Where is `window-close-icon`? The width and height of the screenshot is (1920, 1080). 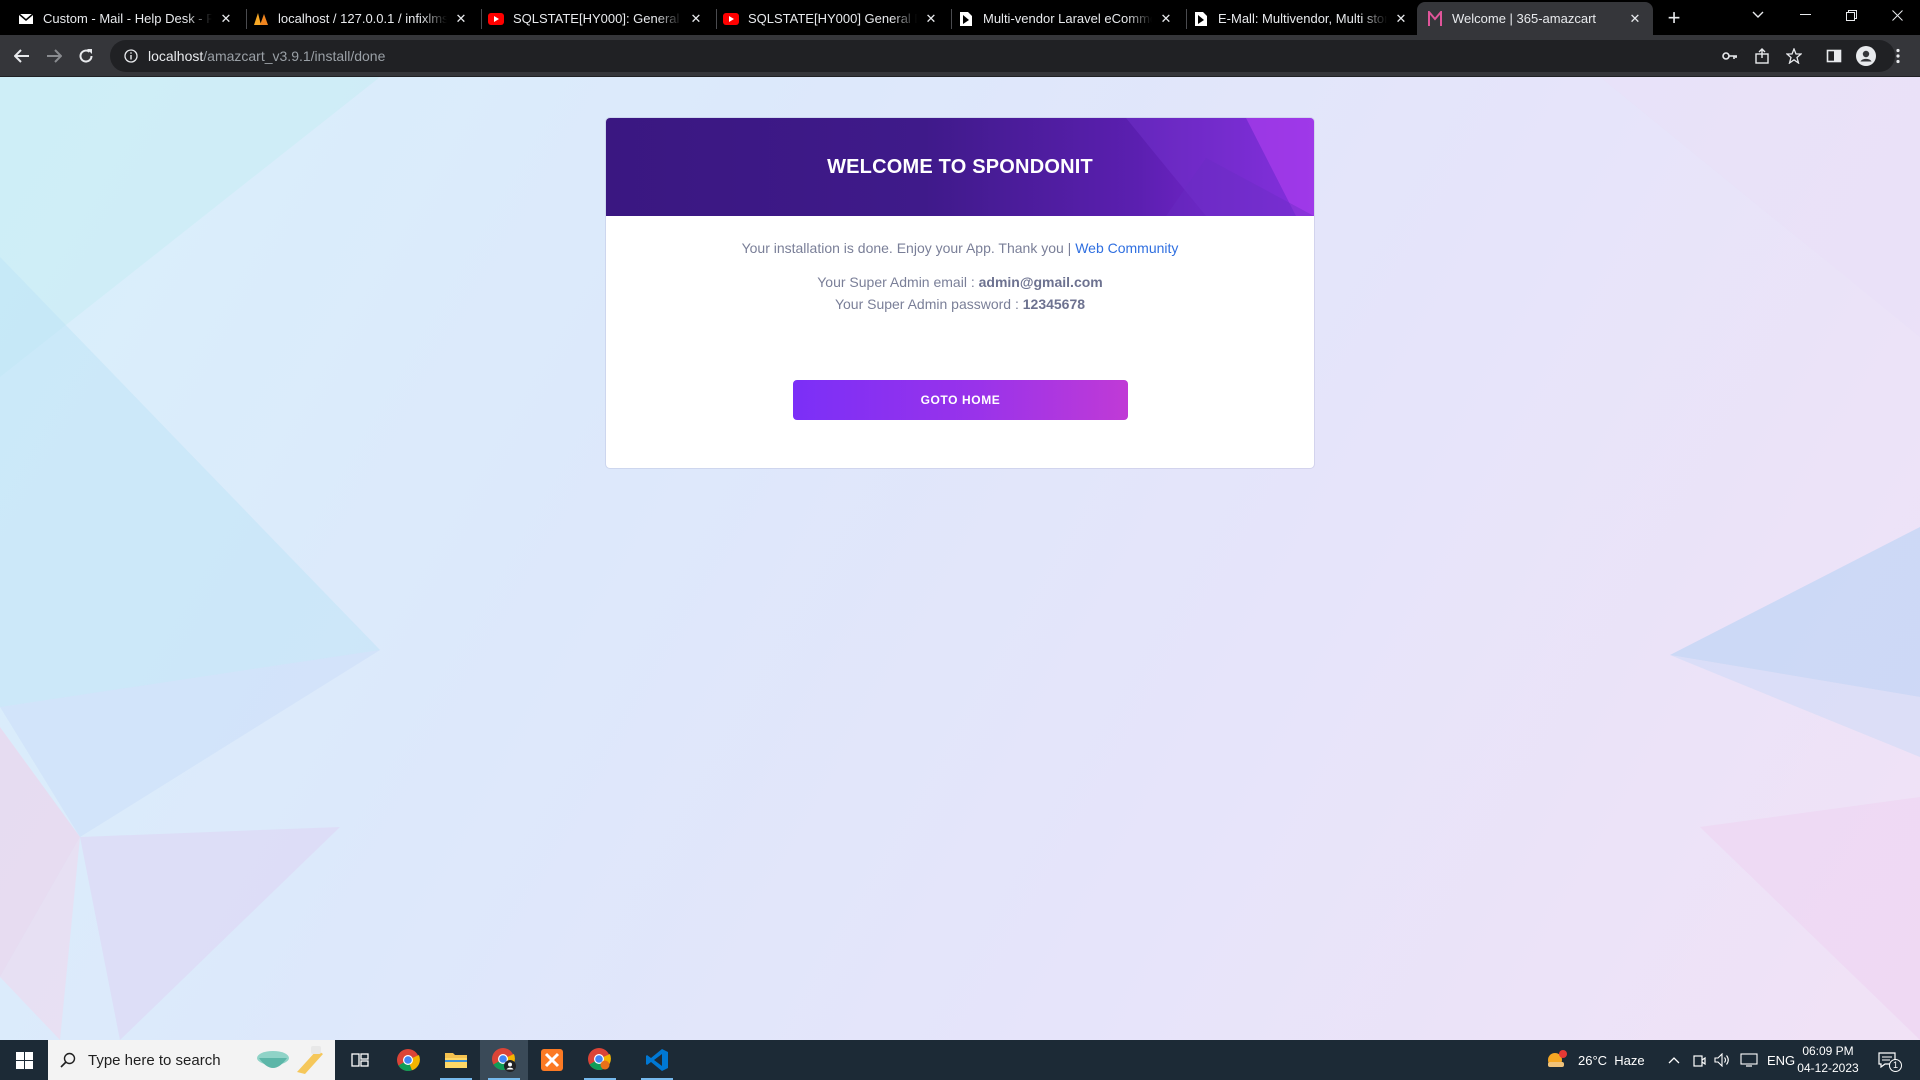 window-close-icon is located at coordinates (1897, 15).